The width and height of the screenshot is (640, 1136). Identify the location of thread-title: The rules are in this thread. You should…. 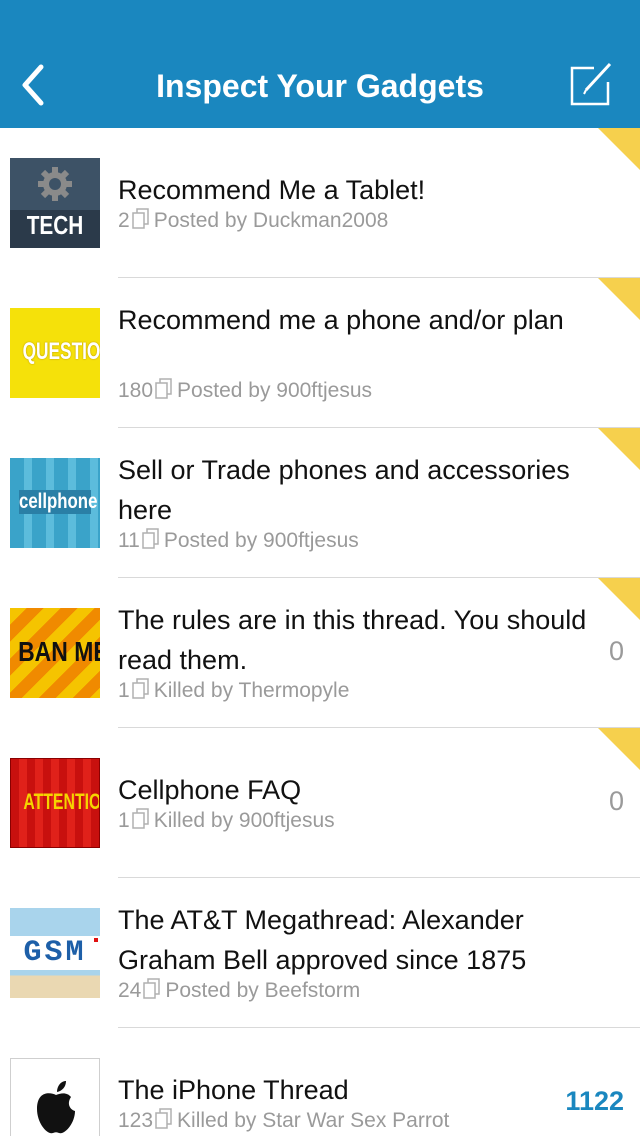
(352, 640).